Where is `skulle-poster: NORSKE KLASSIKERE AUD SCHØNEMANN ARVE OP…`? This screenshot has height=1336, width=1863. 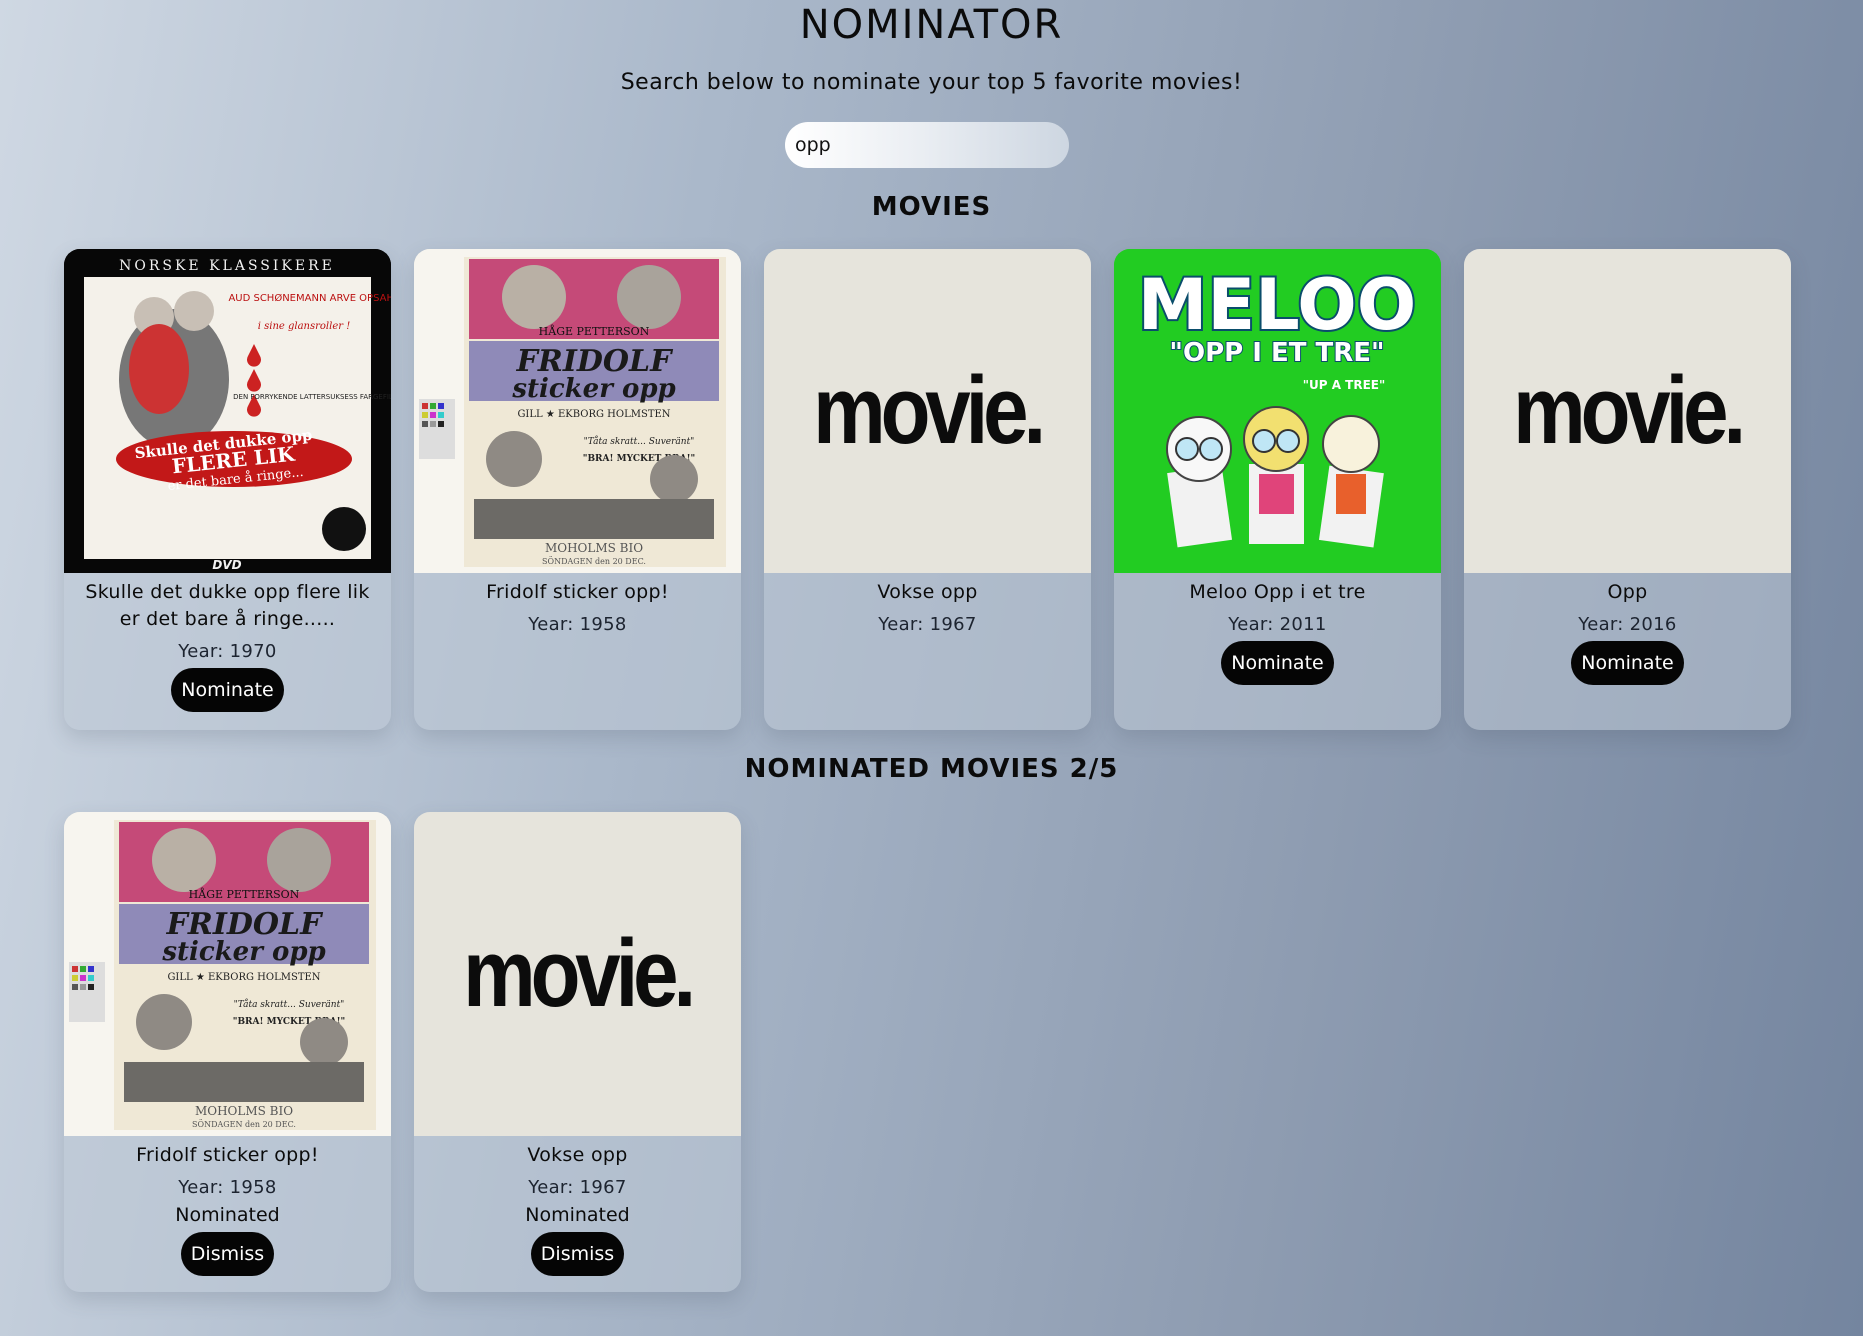
skulle-poster: NORSKE KLASSIKERE AUD SCHØNEMANN ARVE OP… is located at coordinates (227, 411).